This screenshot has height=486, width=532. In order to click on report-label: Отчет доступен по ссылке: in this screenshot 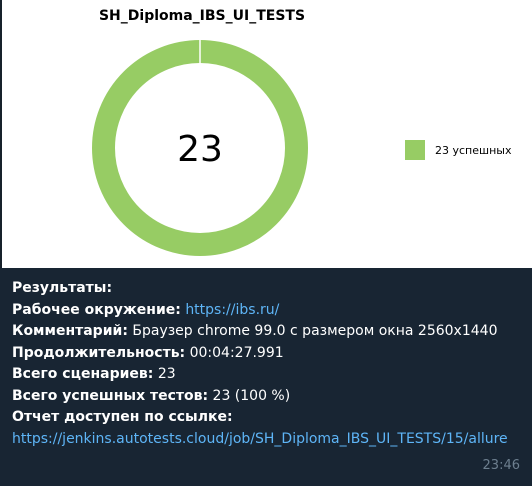, I will do `click(122, 417)`.